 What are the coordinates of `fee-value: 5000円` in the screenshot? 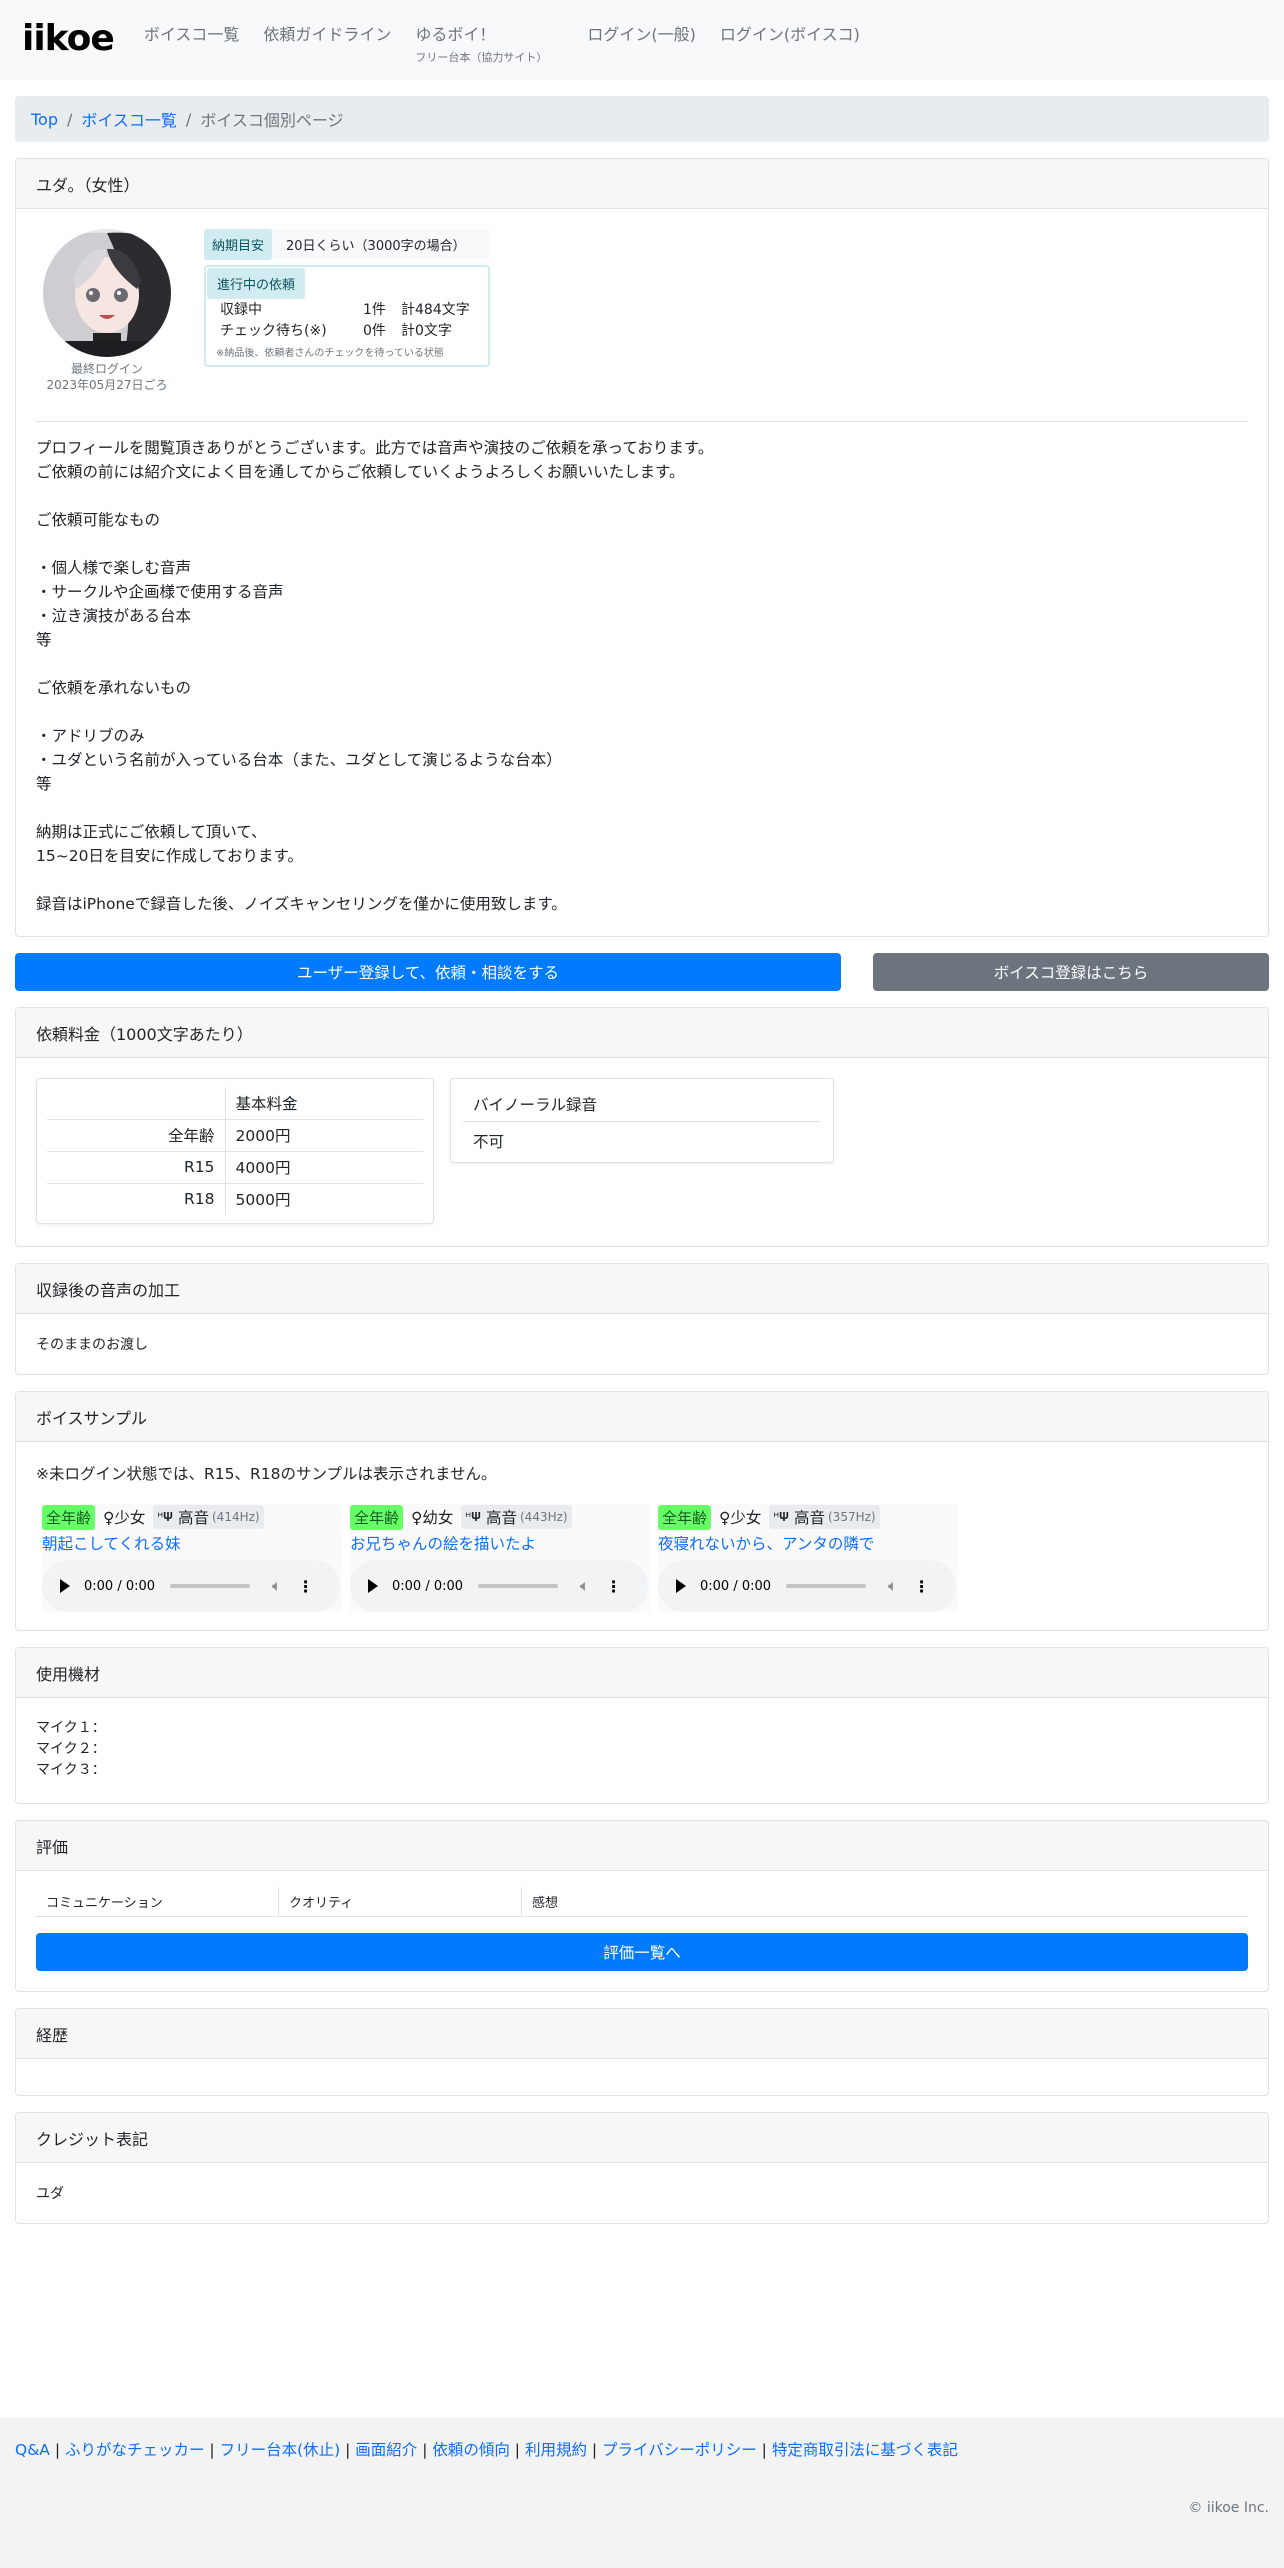 It's located at (263, 1200).